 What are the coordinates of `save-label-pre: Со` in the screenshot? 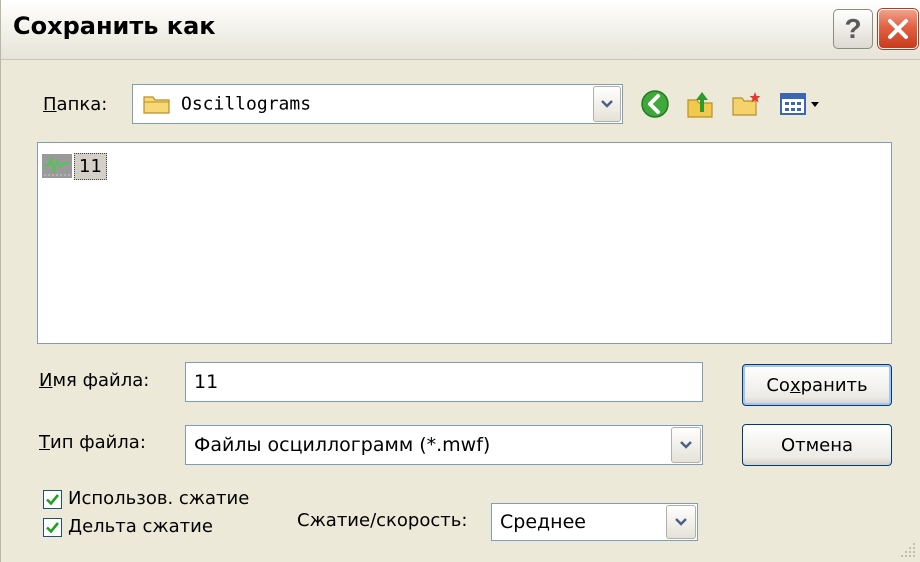 It's located at (778, 385).